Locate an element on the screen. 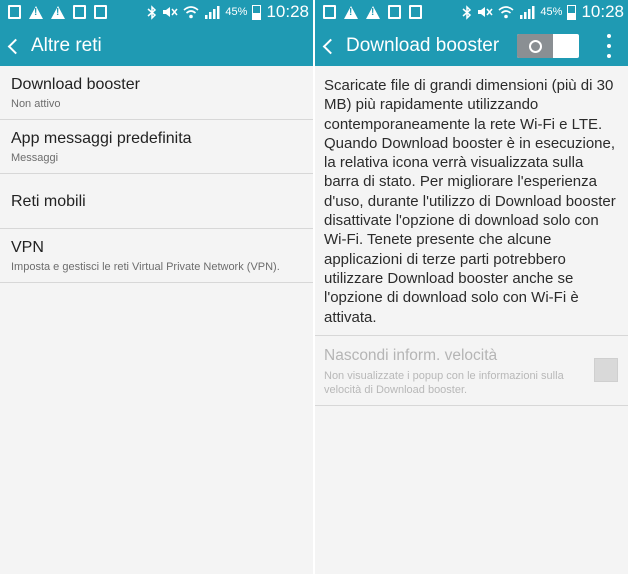 Image resolution: width=628 pixels, height=574 pixels. action-bar: Download booster is located at coordinates (471, 46).